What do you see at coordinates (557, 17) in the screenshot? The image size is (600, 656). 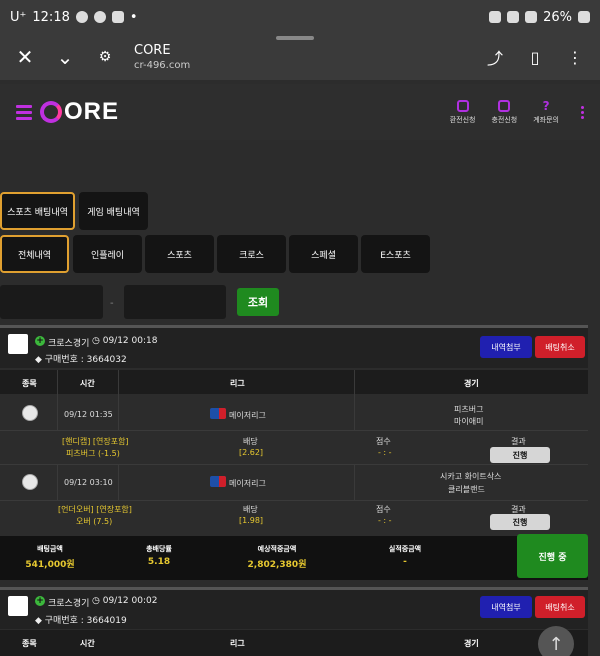 I see `battery-percent: 26%` at bounding box center [557, 17].